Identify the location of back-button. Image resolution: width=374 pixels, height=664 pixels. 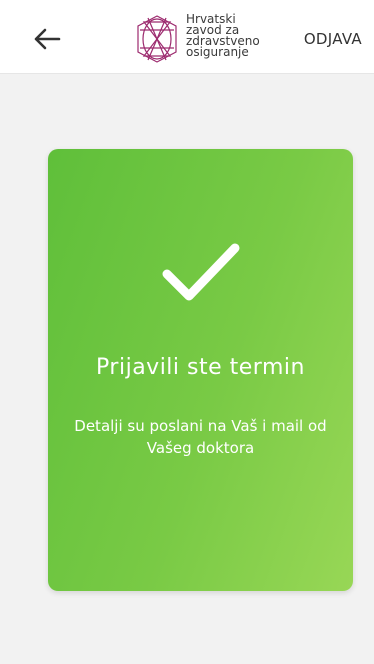
(47, 39).